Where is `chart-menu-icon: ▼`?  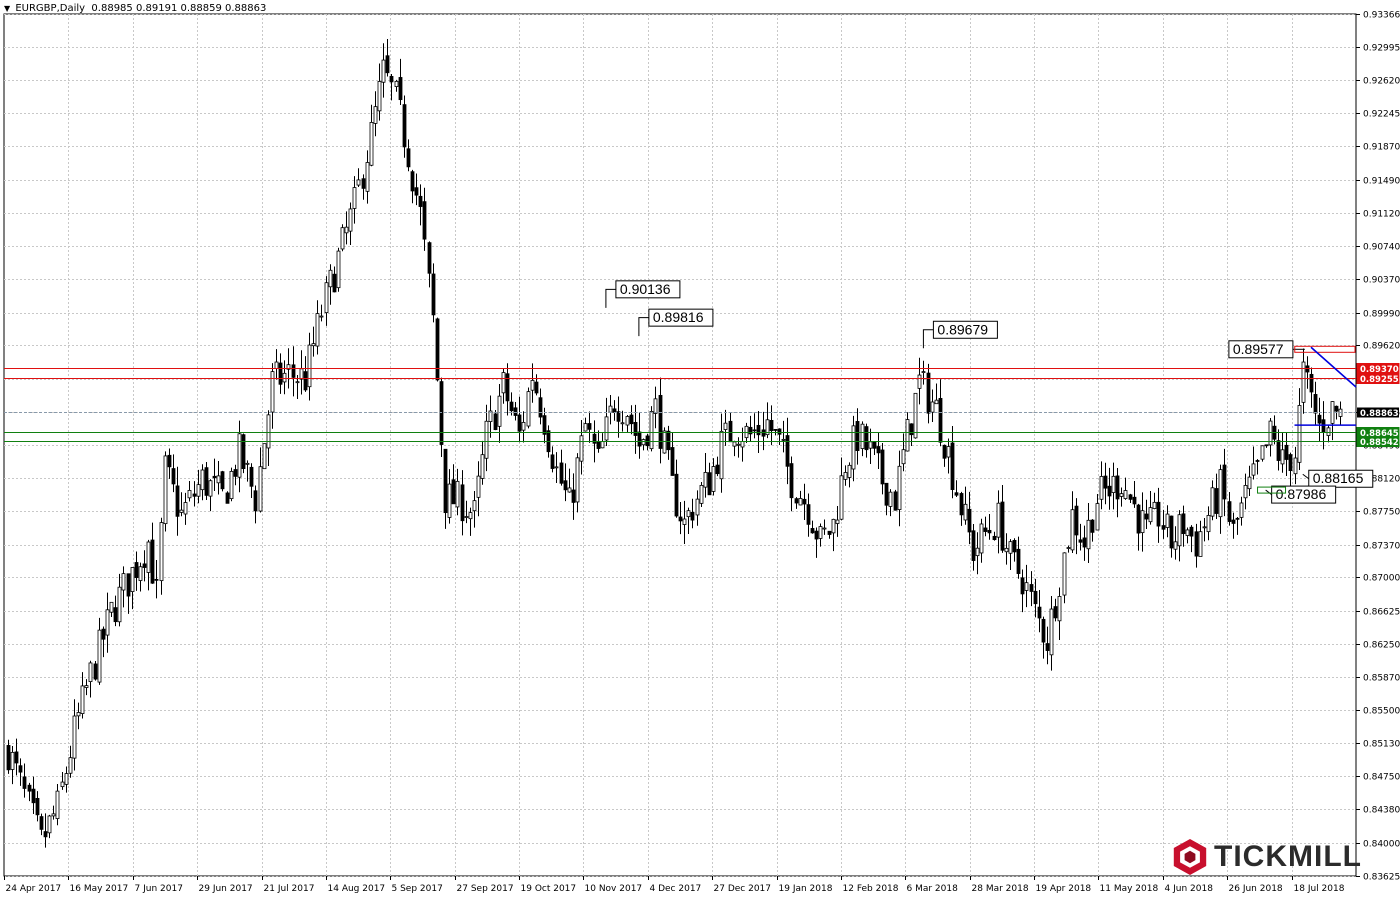
chart-menu-icon: ▼ is located at coordinates (7, 8).